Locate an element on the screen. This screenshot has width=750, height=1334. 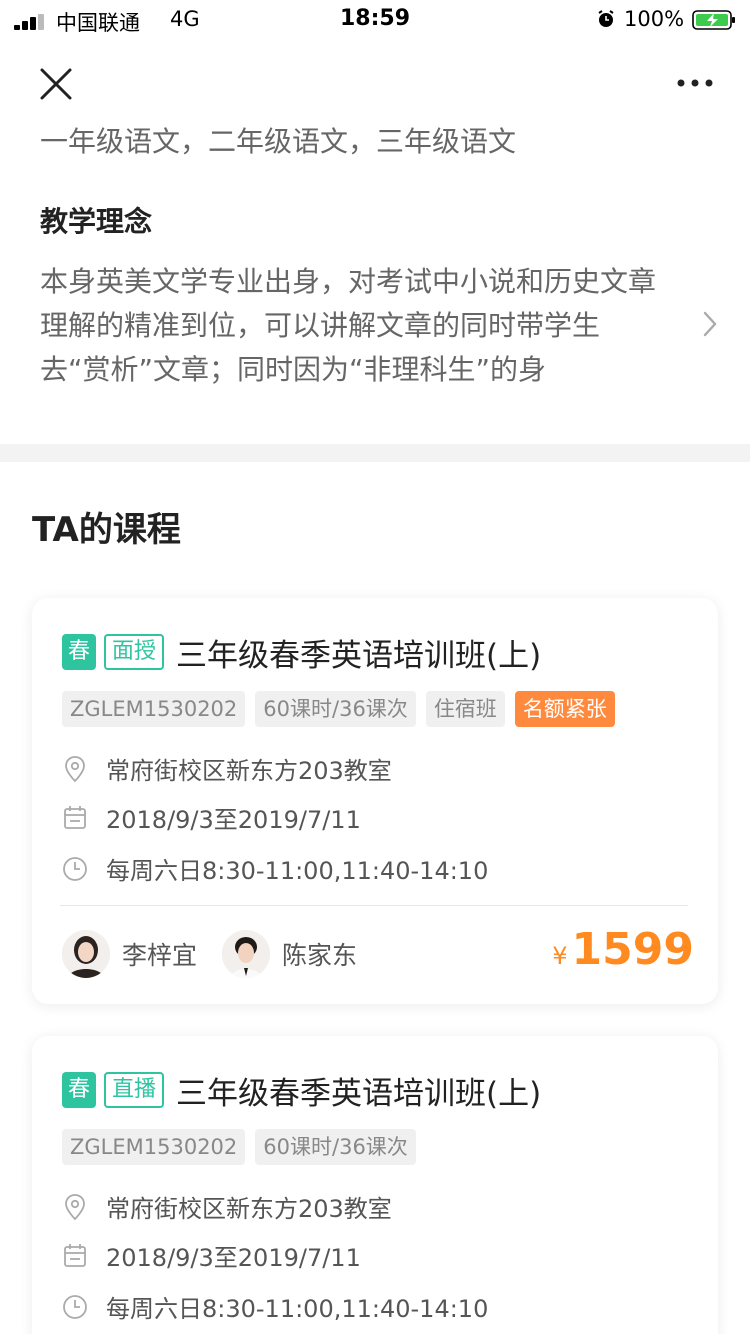
teacher-item: 陈家东 is located at coordinates (289, 954).